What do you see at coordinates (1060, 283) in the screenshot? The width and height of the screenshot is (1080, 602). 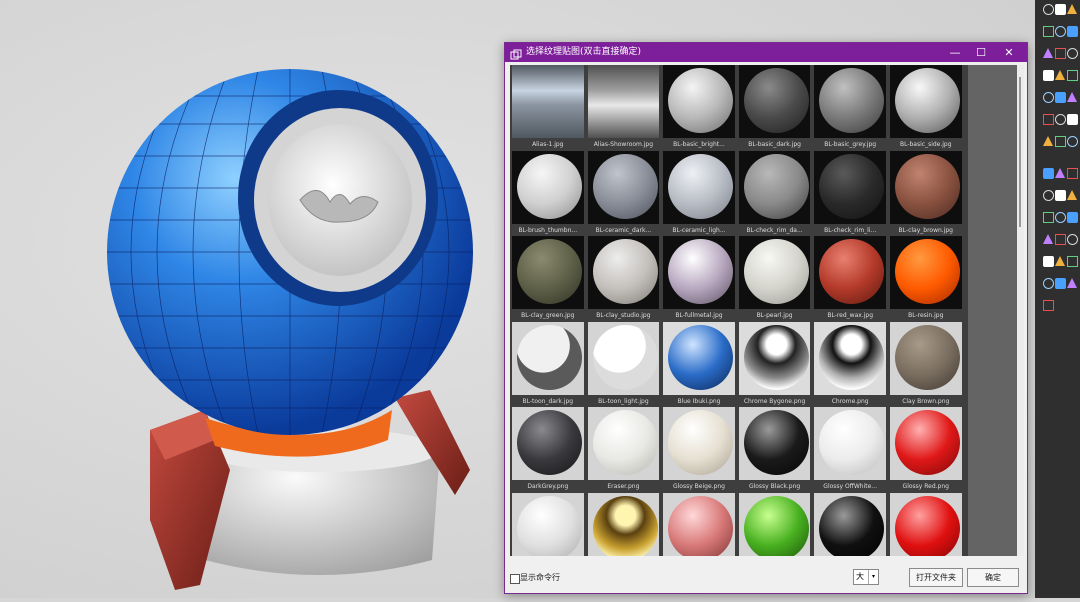 I see `osnap-icon` at bounding box center [1060, 283].